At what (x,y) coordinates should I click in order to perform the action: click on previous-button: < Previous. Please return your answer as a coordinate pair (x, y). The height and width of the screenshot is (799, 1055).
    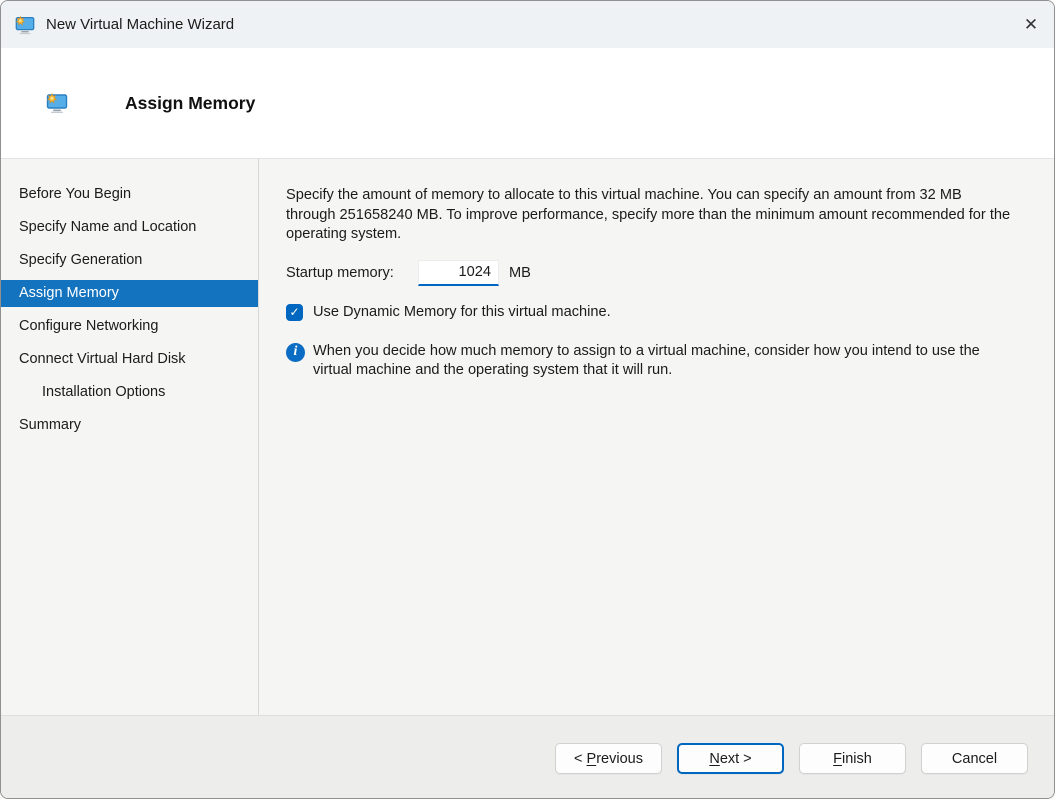
    Looking at the image, I should click on (608, 758).